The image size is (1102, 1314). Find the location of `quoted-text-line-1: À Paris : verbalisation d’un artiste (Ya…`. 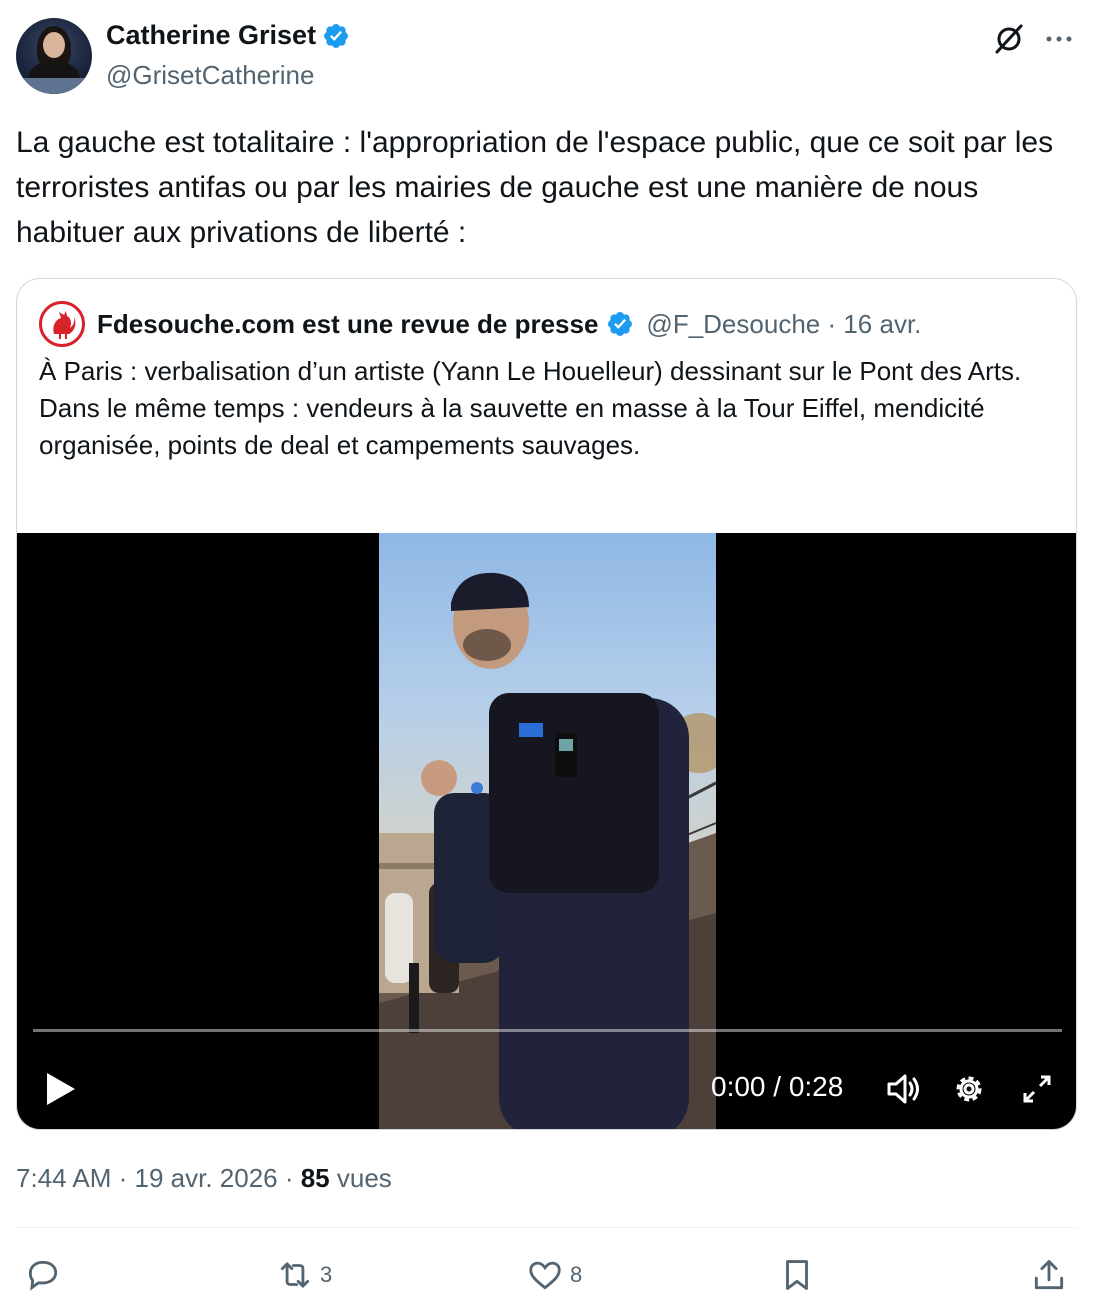

quoted-text-line-1: À Paris : verbalisation d’un artiste (Ya… is located at coordinates (530, 371).